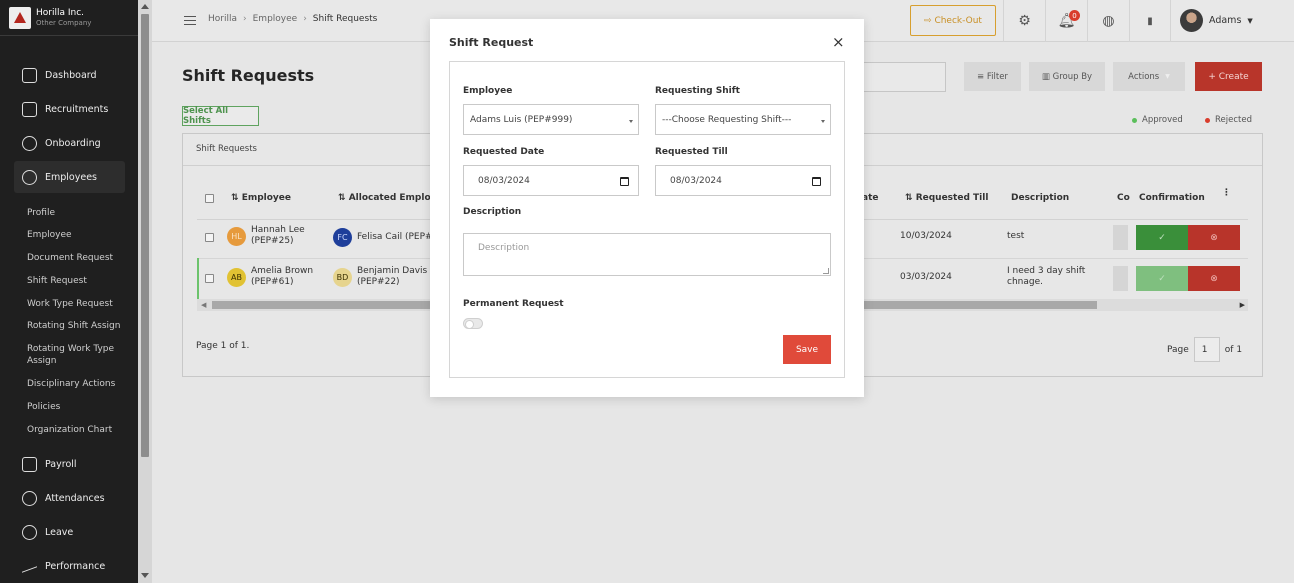 Image resolution: width=1294 pixels, height=583 pixels. Describe the element at coordinates (513, 304) in the screenshot. I see `permanent-request-label: Permanent Request` at that location.